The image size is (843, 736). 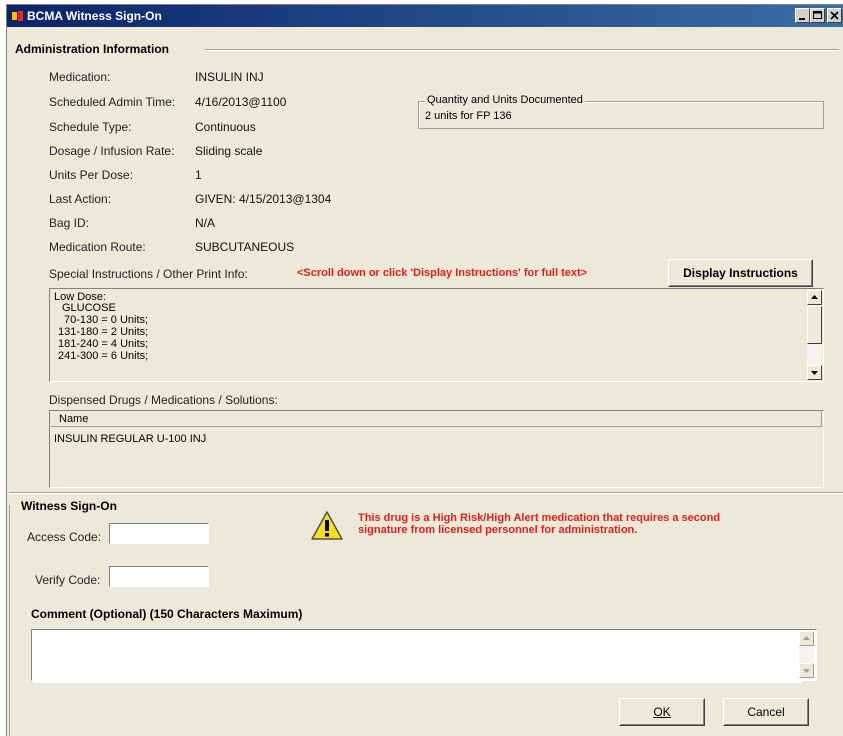 I want to click on quantity-legend: Quantity and Units Documented, so click(x=505, y=100).